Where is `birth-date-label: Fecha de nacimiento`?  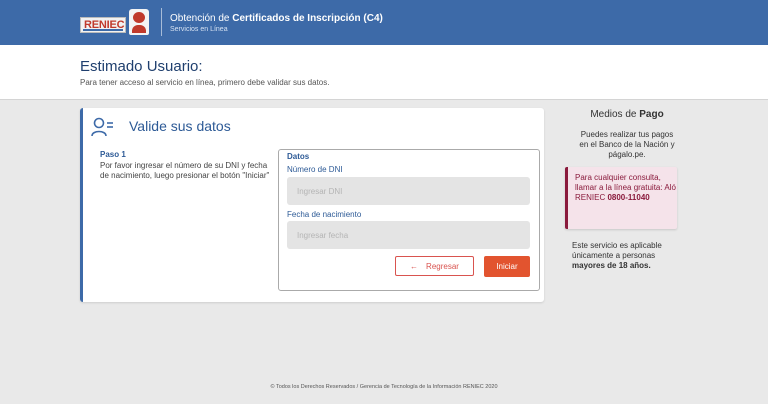
birth-date-label: Fecha de nacimiento is located at coordinates (324, 214).